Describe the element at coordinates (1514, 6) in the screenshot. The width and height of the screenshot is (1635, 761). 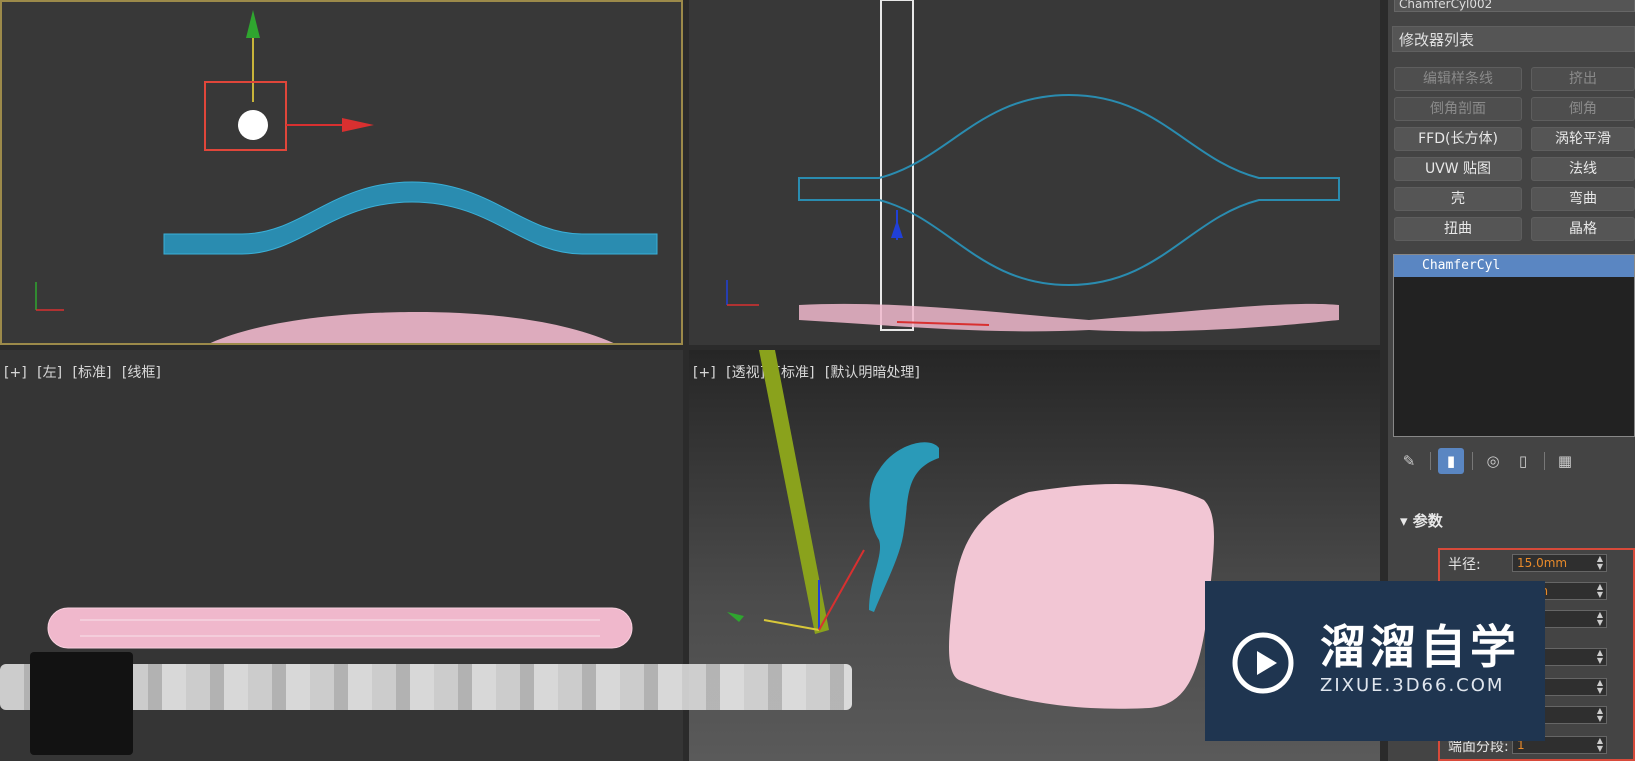
I see `object-name-field: ChamferCyl002` at that location.